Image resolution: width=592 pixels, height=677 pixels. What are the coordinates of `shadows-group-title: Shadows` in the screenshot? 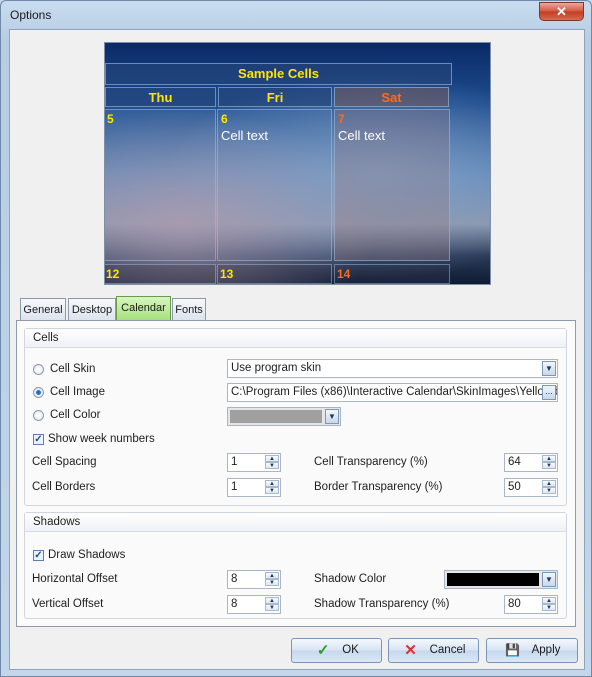 It's located at (295, 522).